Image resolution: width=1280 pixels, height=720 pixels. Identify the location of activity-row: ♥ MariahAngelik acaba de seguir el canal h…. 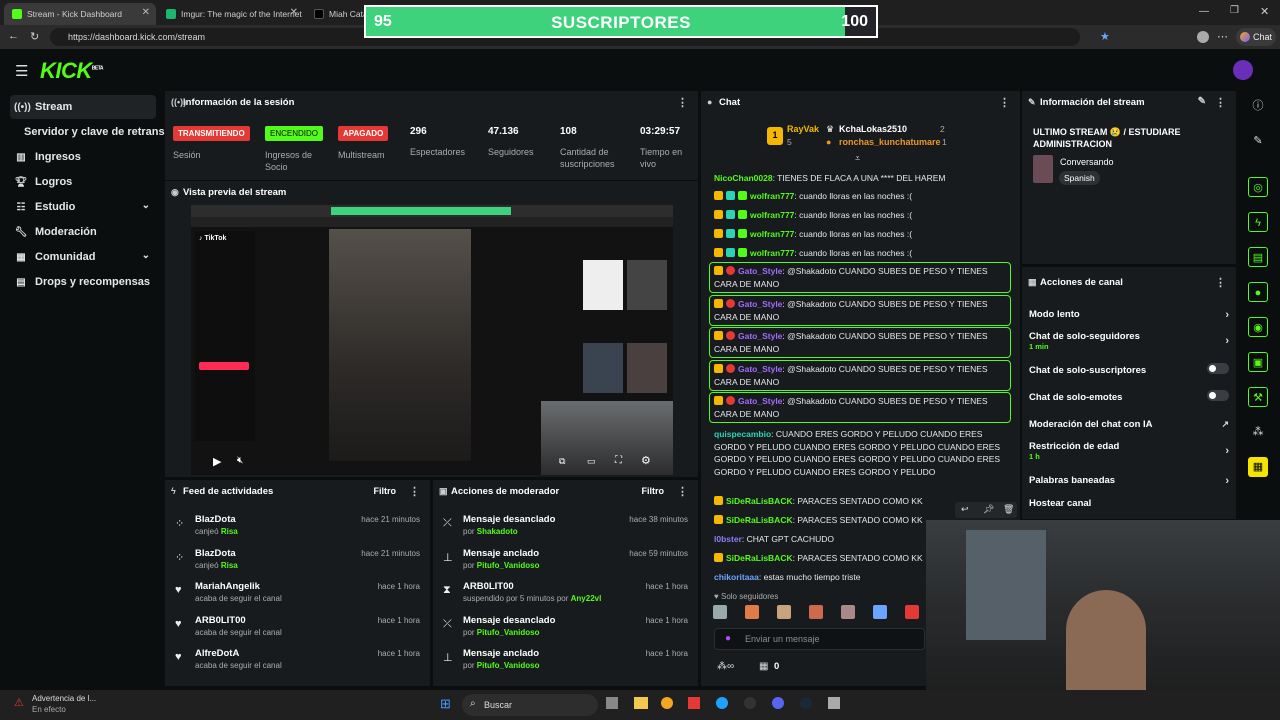
(297, 592).